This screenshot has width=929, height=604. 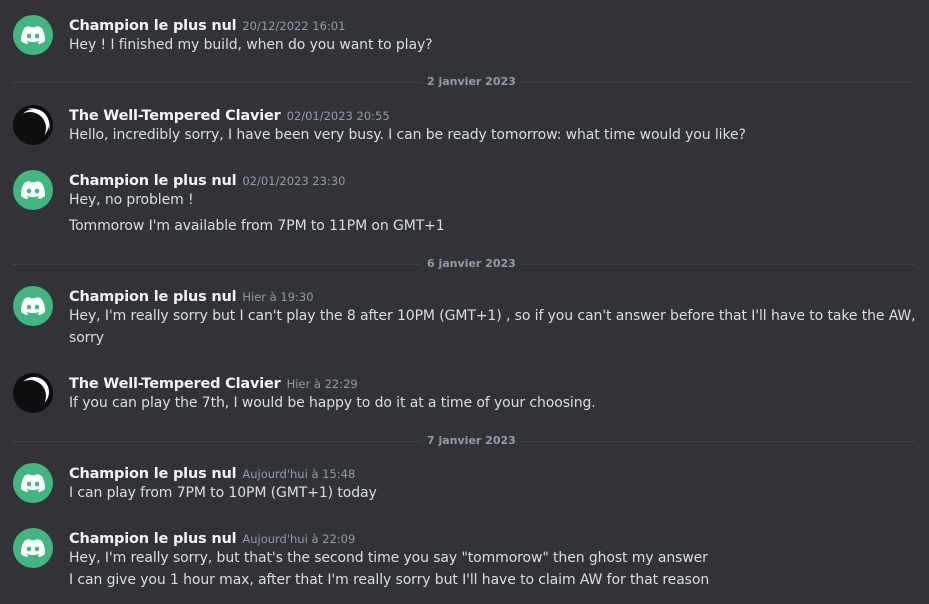 What do you see at coordinates (471, 440) in the screenshot?
I see `date-divider-label: 7 janvier 2023` at bounding box center [471, 440].